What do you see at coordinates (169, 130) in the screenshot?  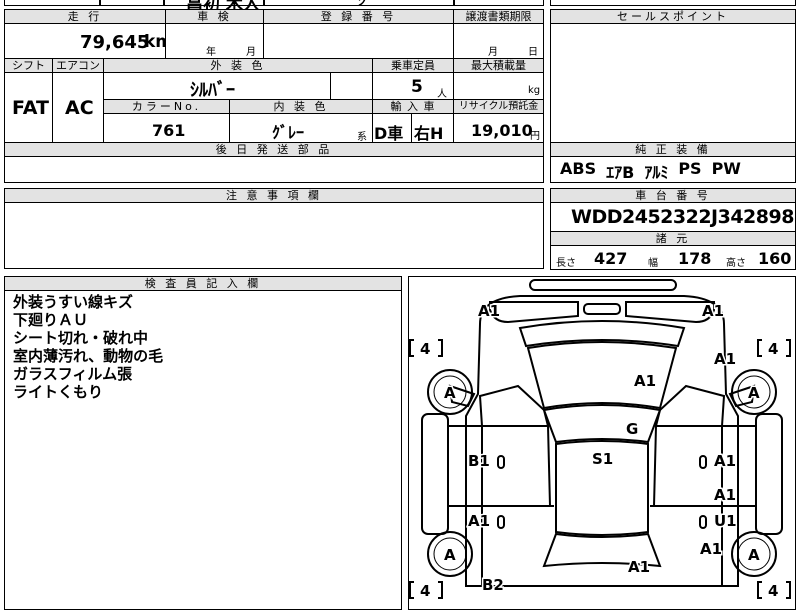 I see `color-no-value: 761` at bounding box center [169, 130].